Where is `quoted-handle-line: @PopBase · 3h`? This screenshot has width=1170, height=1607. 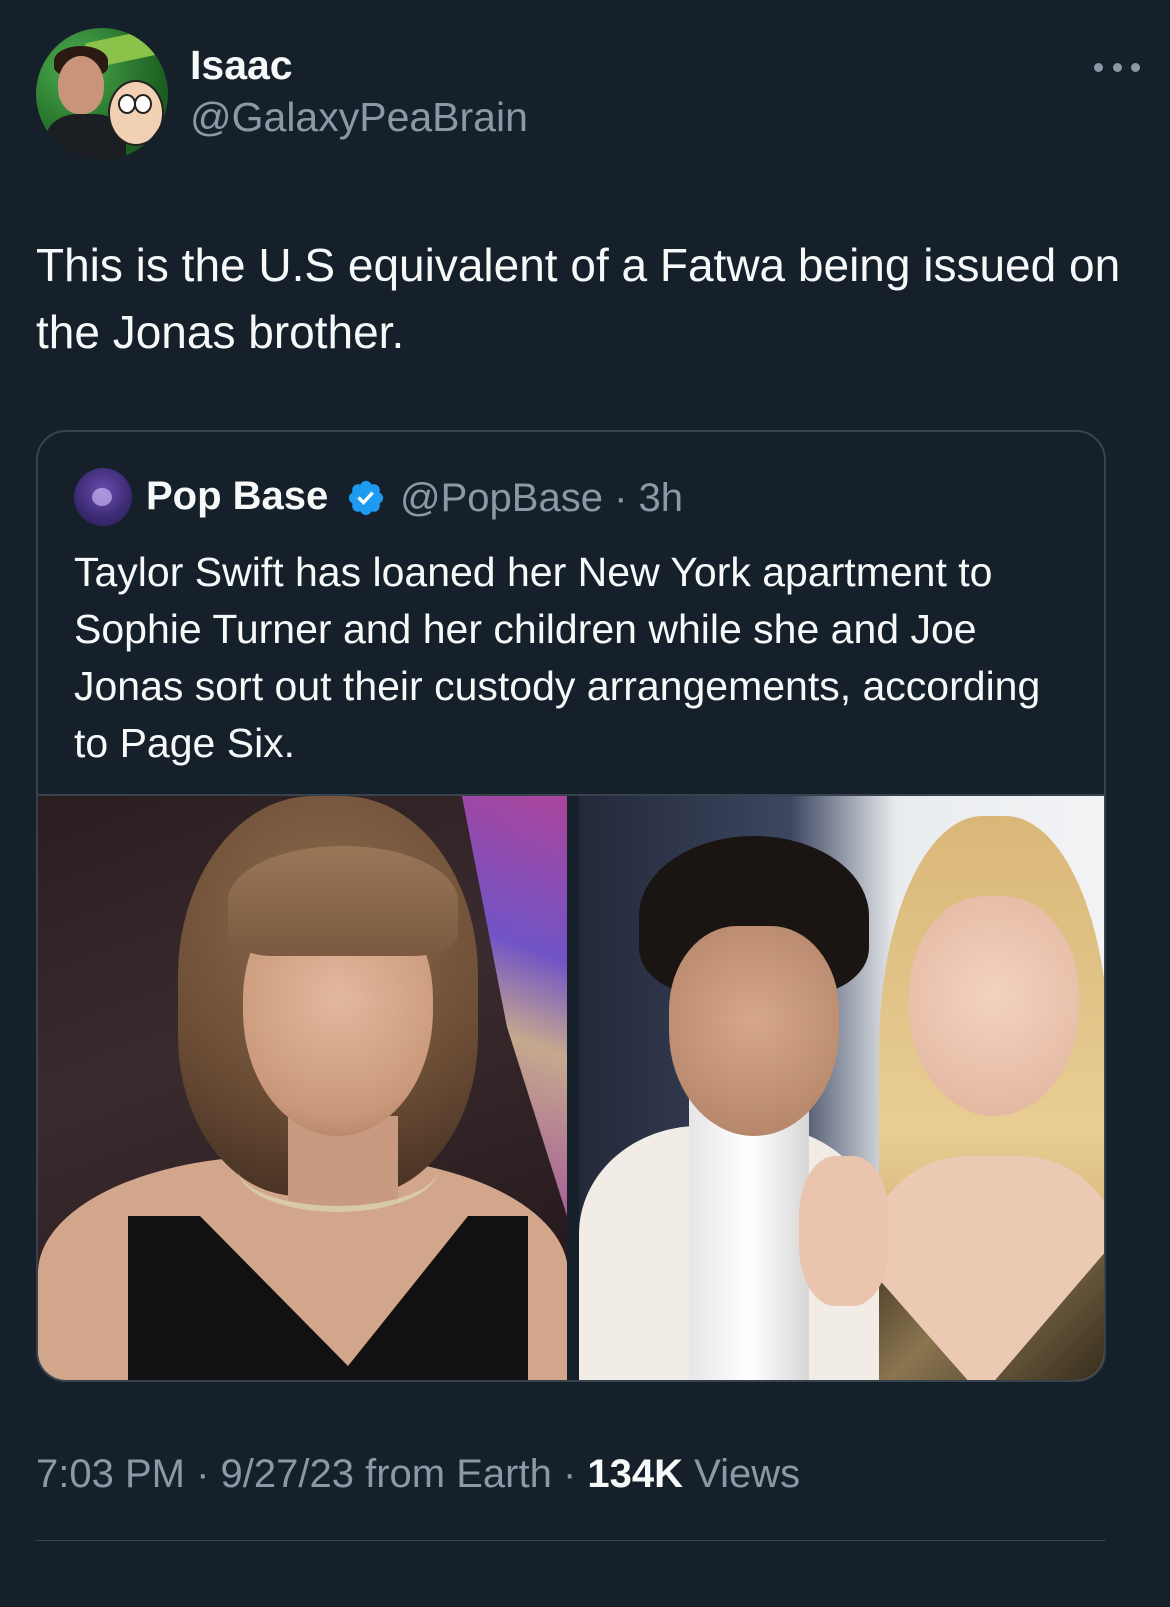
quoted-handle-line: @PopBase · 3h is located at coordinates (541, 498).